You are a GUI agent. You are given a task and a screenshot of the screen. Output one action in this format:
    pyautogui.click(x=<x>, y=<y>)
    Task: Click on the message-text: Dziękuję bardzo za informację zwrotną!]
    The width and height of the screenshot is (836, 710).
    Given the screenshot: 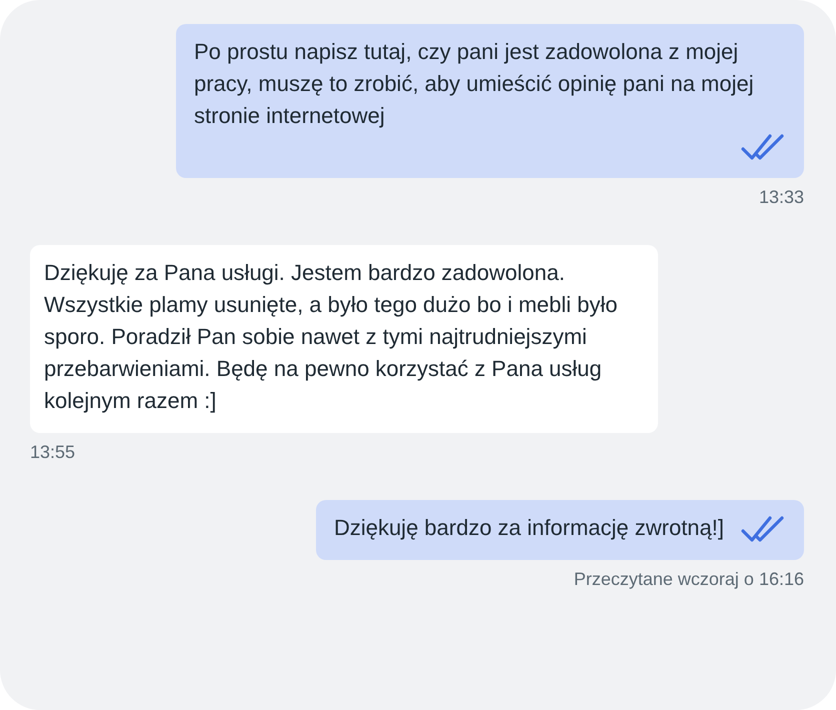 What is the action you would take?
    pyautogui.click(x=529, y=528)
    